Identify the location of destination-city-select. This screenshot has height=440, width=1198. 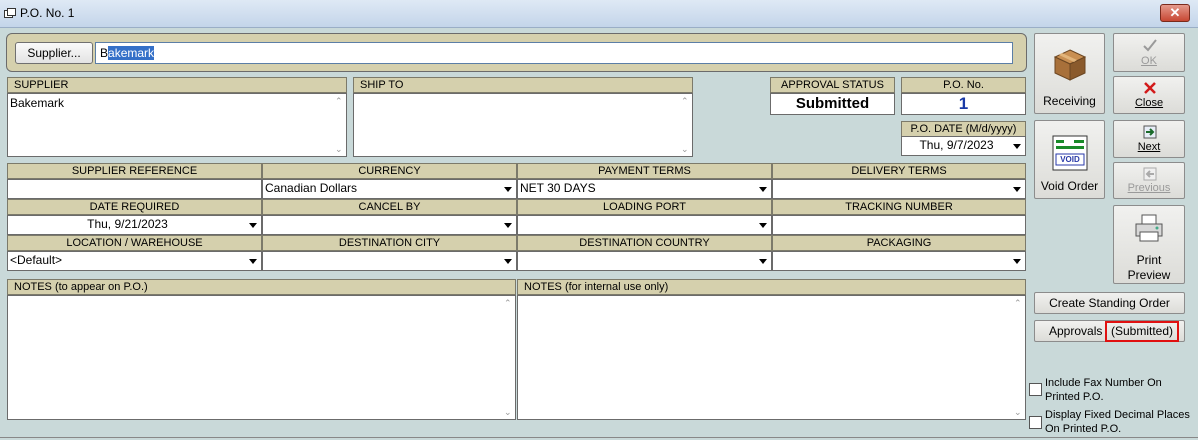
(389, 261).